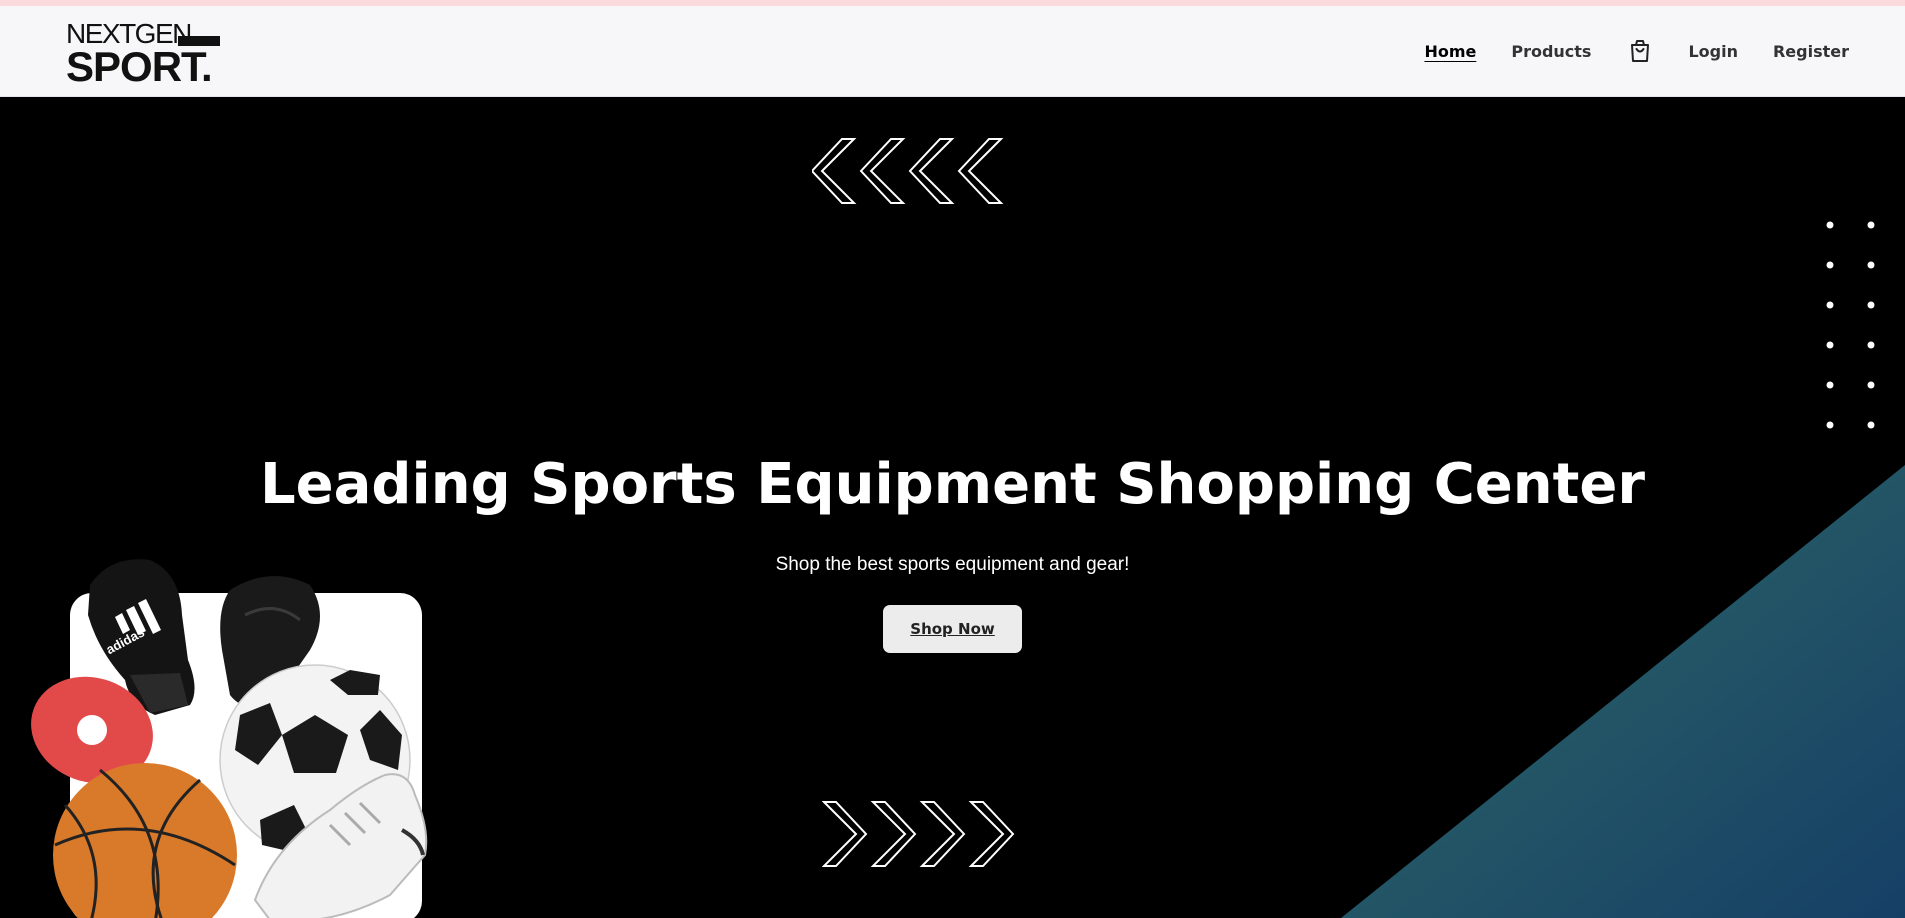  Describe the element at coordinates (229, 738) in the screenshot. I see `sports-equipment-image: adidas` at that location.